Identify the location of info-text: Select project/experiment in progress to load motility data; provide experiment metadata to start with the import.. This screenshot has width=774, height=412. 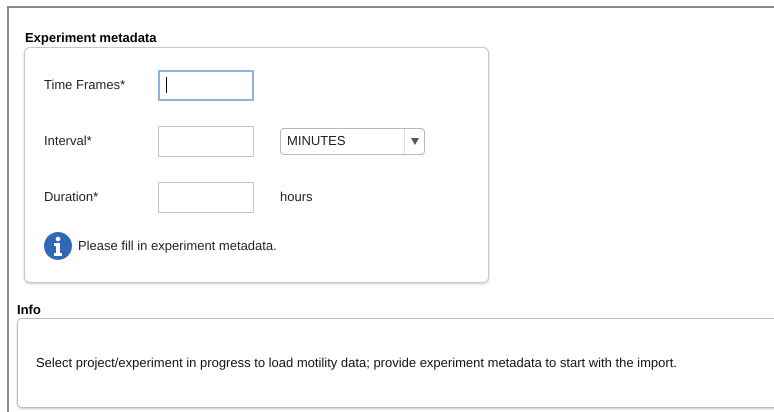
(356, 363).